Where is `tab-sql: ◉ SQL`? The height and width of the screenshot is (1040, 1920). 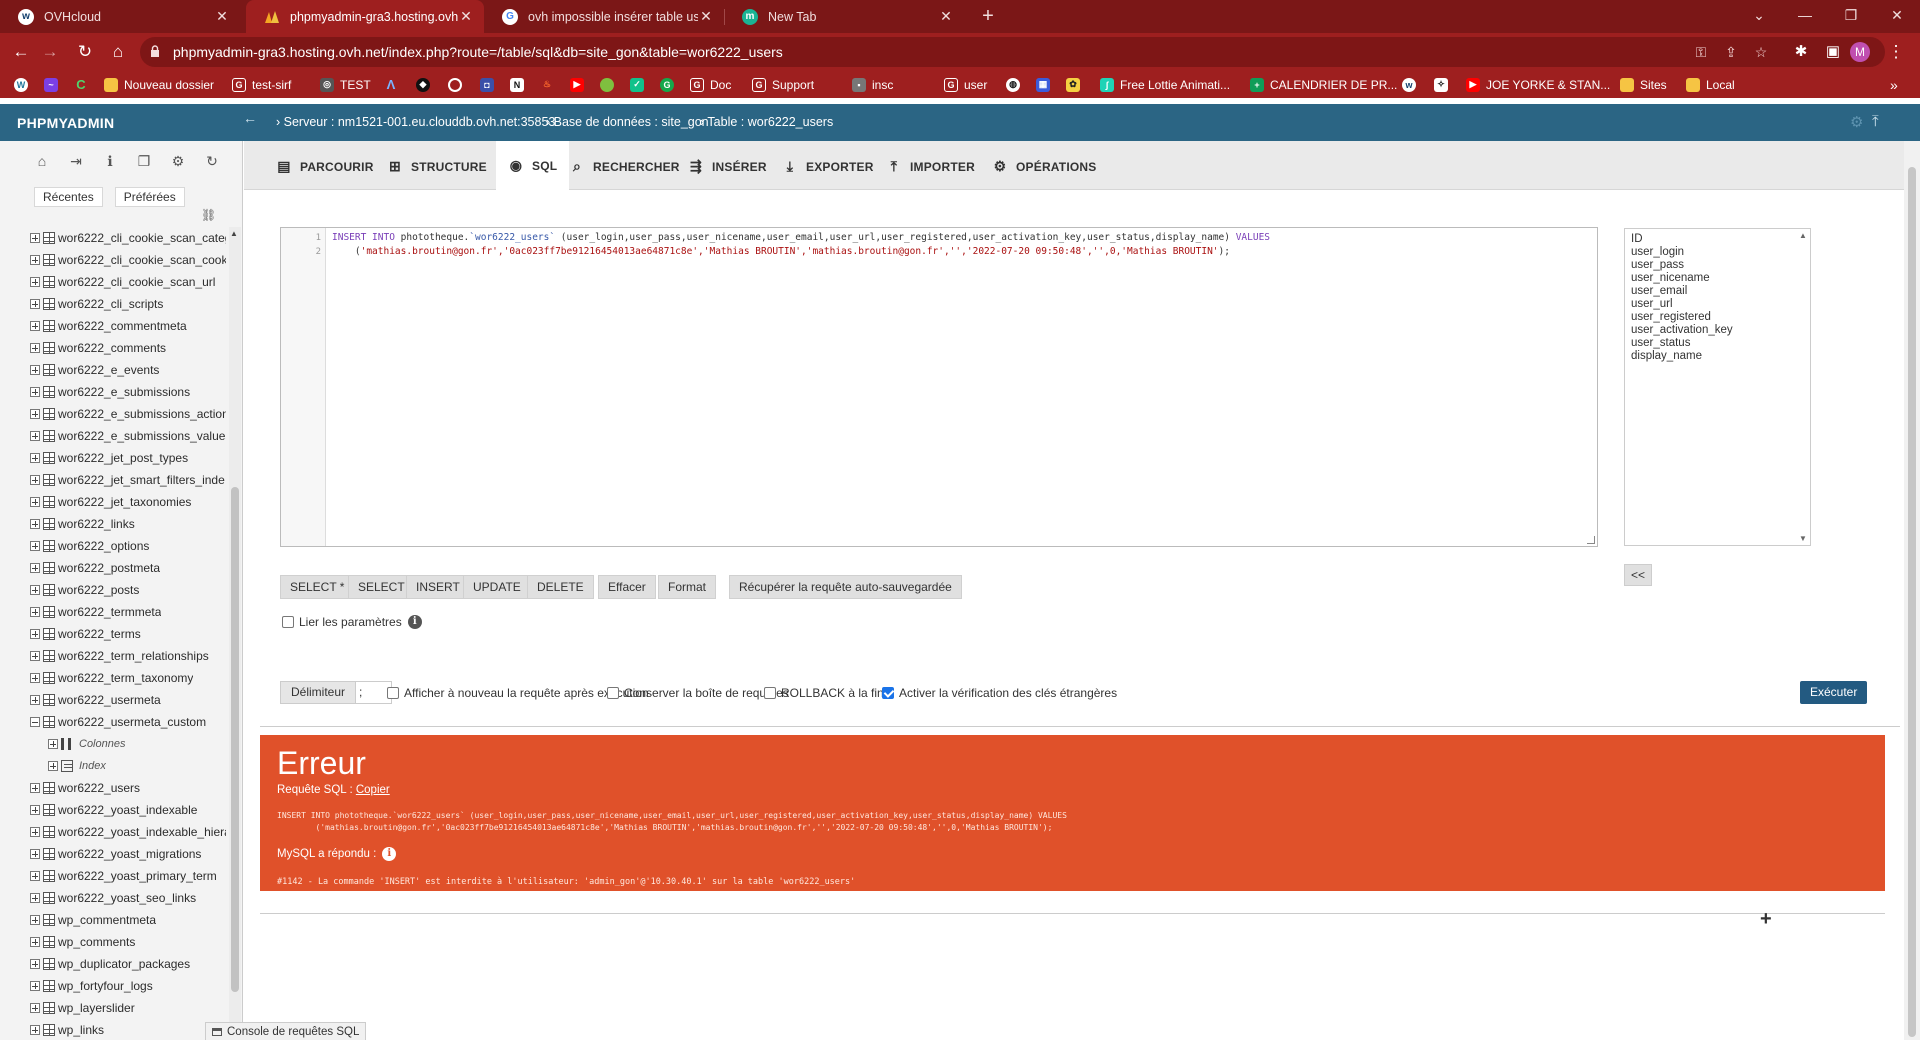
tab-sql: ◉ SQL is located at coordinates (533, 165).